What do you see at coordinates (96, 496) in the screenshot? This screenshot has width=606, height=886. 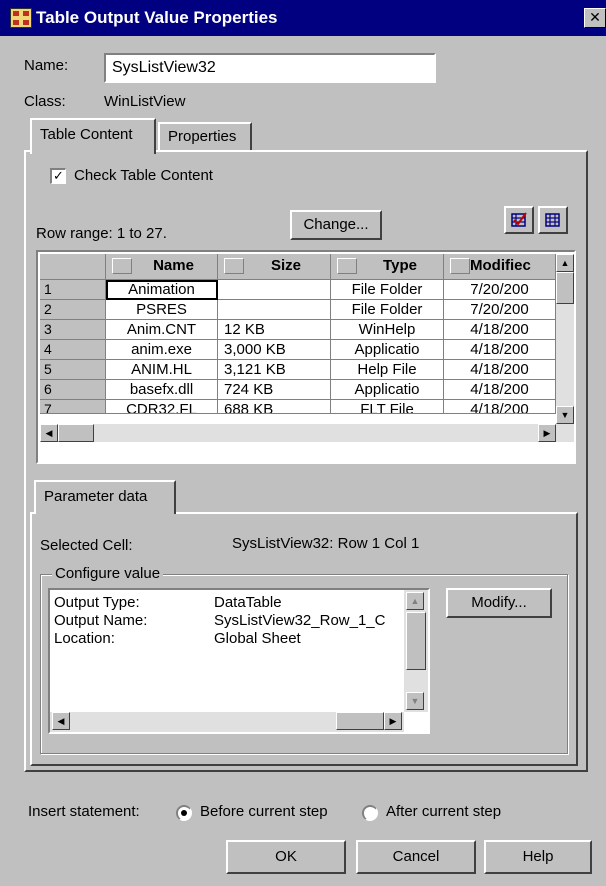 I see `tab-parameter-data-label: Parameter data` at bounding box center [96, 496].